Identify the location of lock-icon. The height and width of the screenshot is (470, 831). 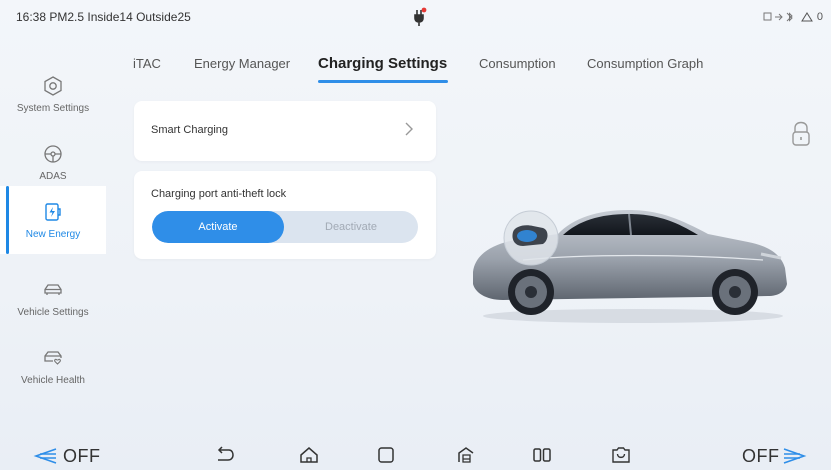
(801, 134).